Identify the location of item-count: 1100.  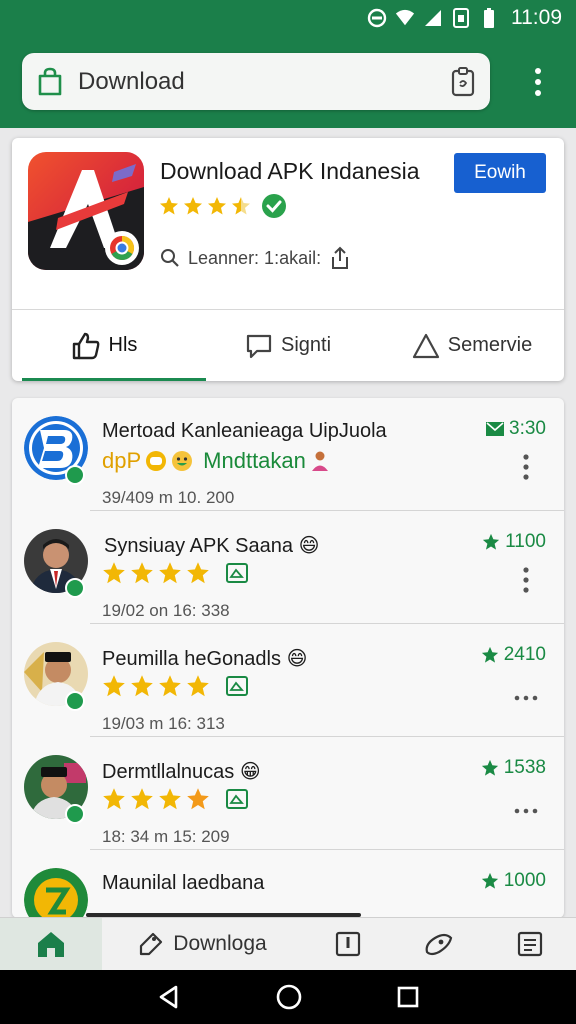
(514, 542).